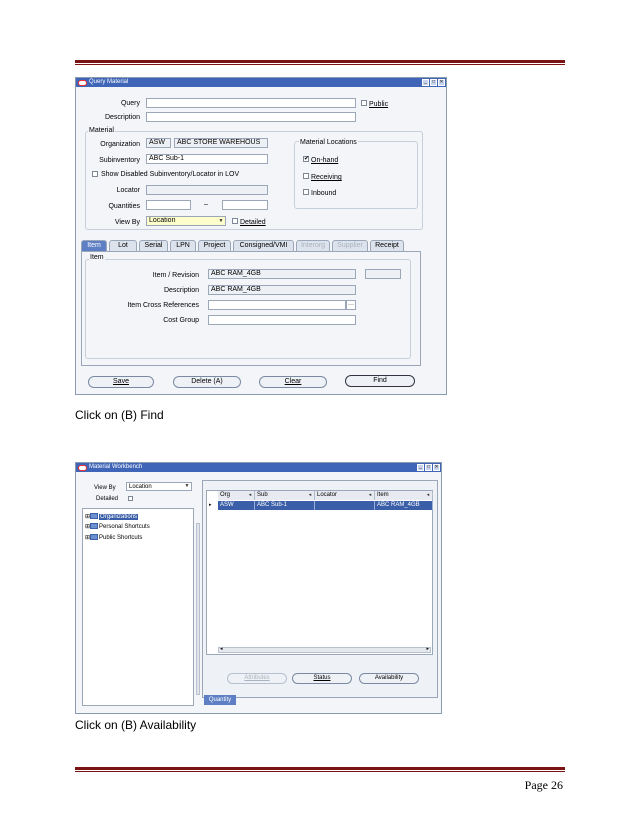 The image size is (638, 826). I want to click on tab-receipt: Receipt, so click(387, 245).